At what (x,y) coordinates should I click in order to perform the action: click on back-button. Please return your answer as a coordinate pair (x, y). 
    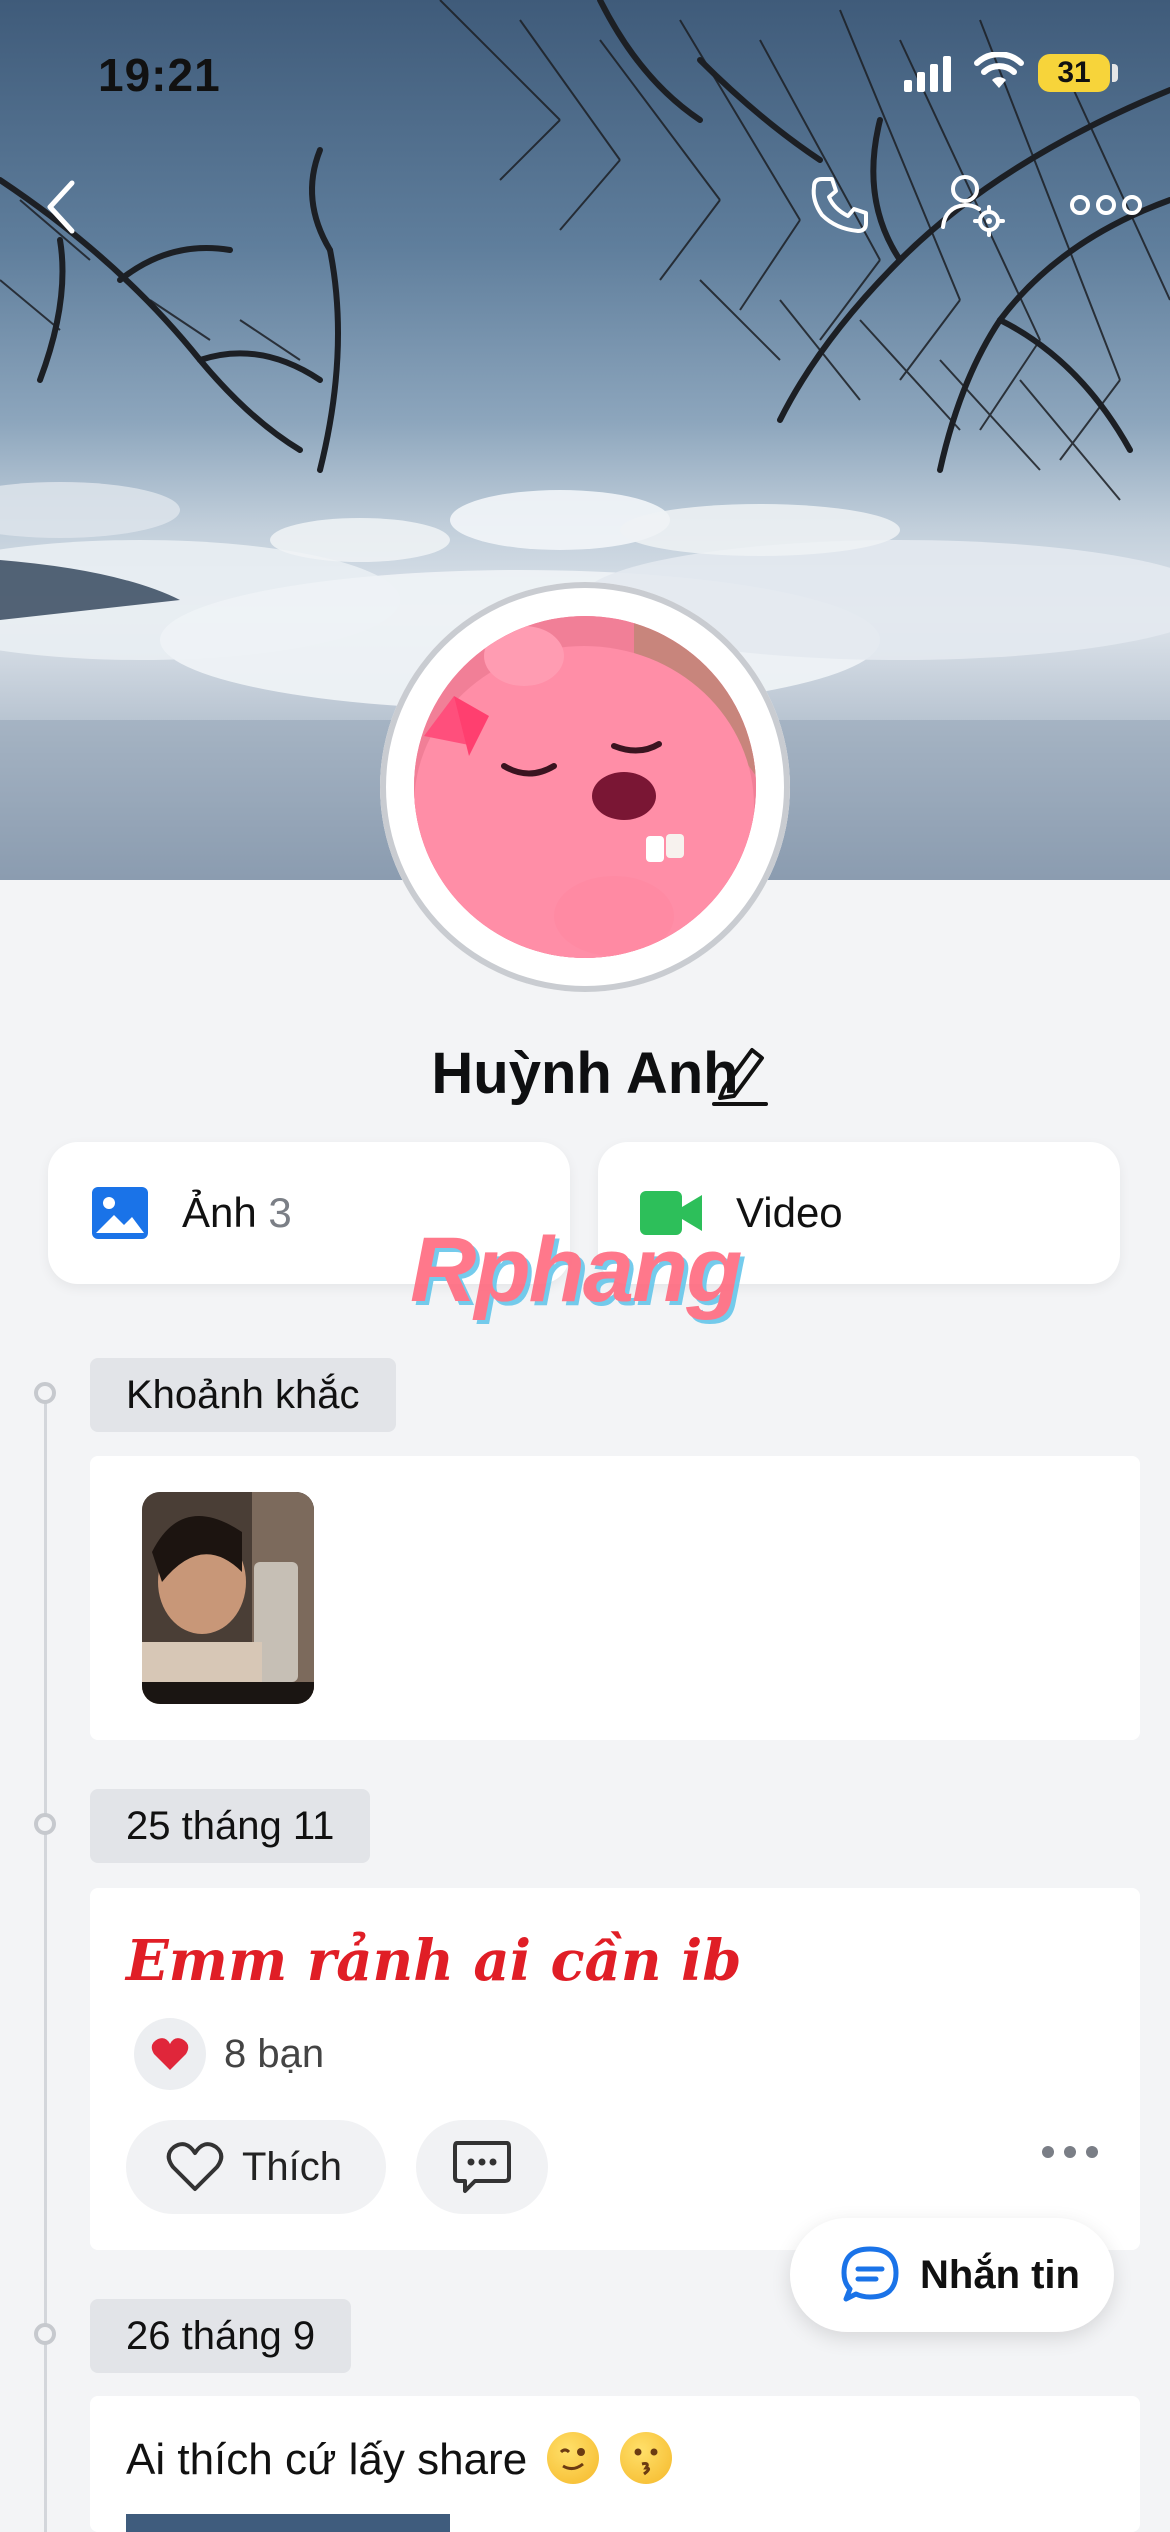
    Looking at the image, I should click on (60, 207).